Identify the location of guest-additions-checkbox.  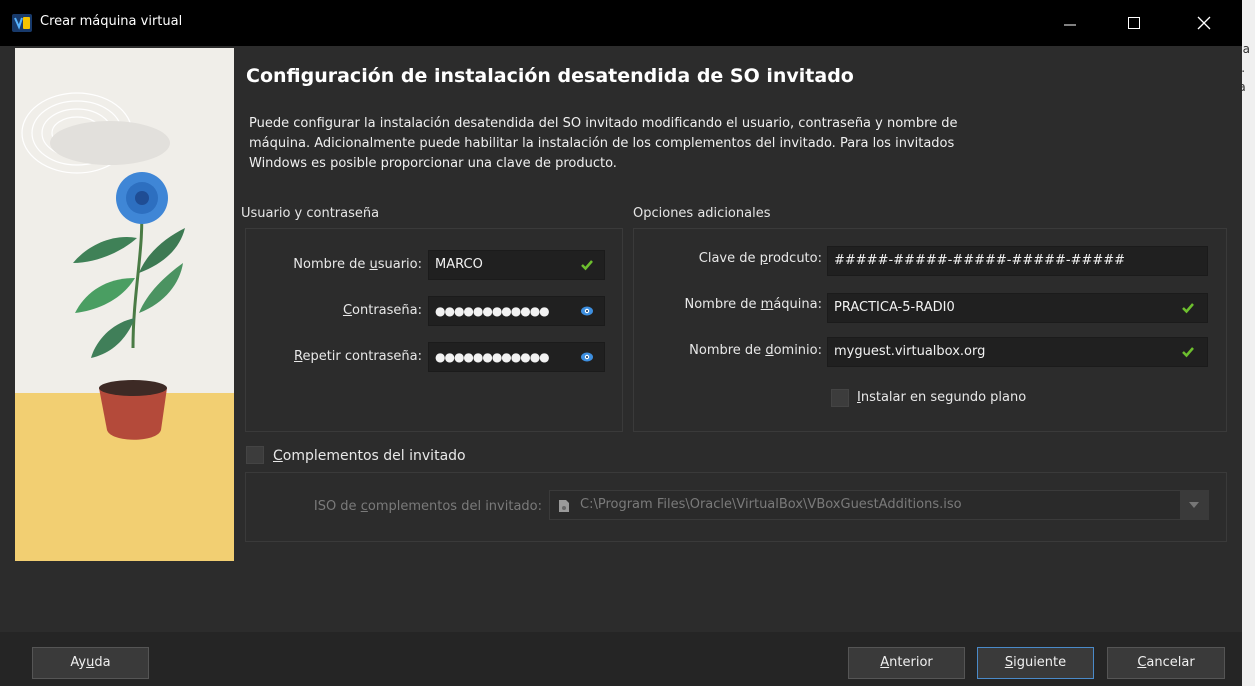
(255, 455).